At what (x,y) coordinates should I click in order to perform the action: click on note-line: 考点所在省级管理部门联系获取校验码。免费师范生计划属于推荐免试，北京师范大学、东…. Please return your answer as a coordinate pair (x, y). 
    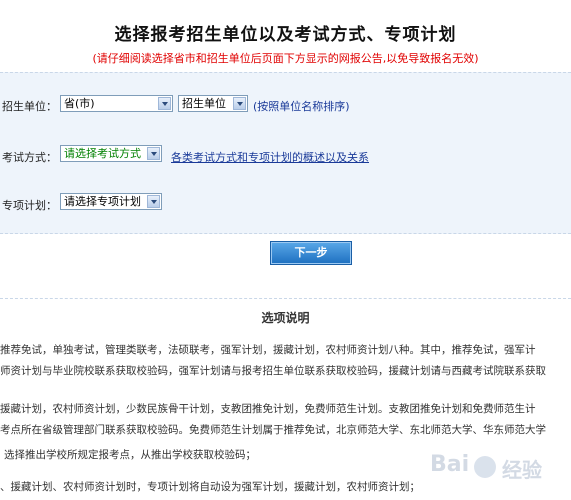
    Looking at the image, I should click on (273, 430).